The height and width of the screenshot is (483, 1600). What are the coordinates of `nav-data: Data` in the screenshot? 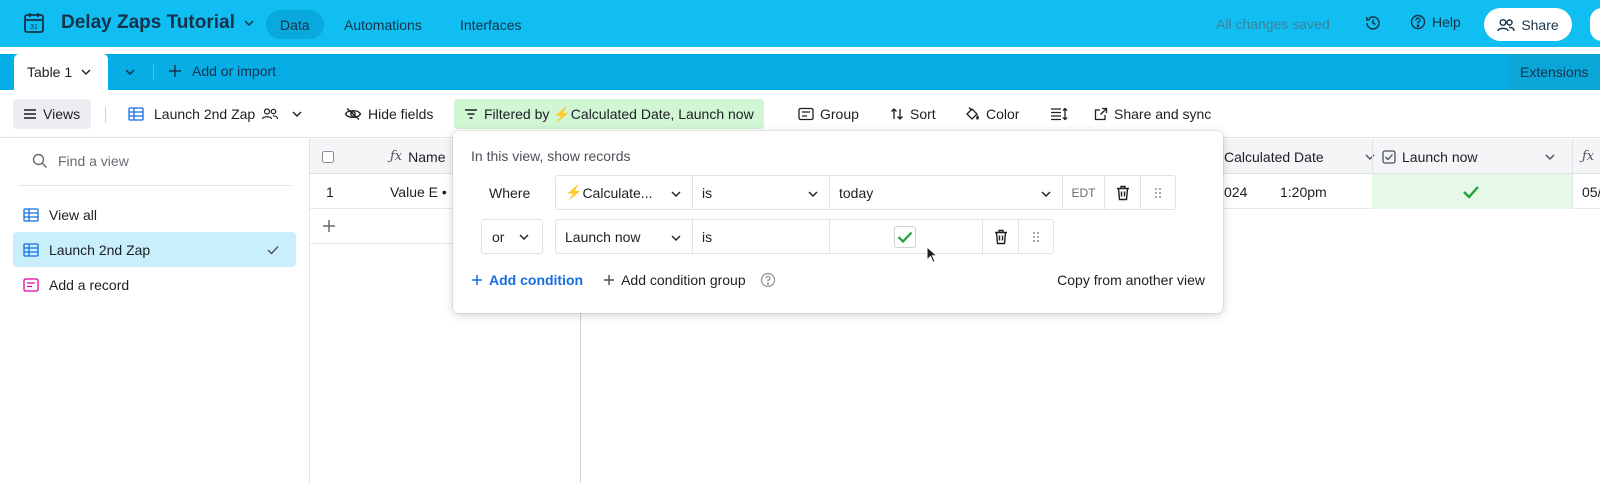 It's located at (295, 24).